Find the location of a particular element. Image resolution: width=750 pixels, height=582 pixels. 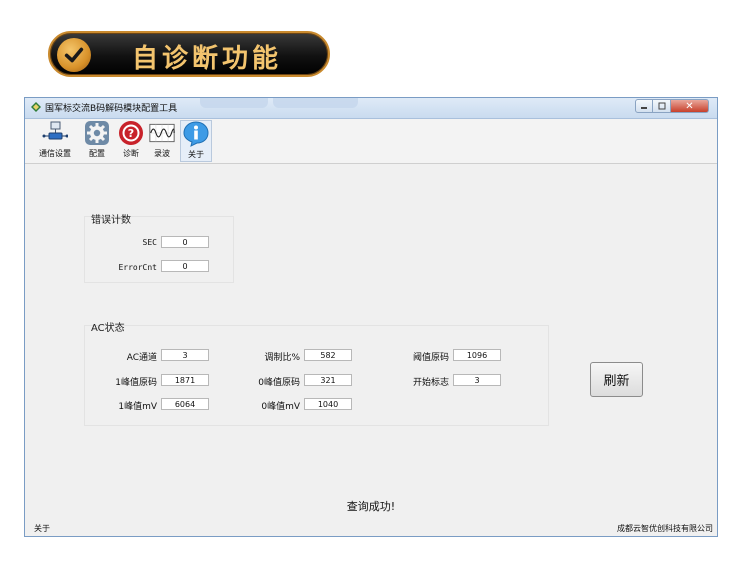

threshold-raw-field: 1096 is located at coordinates (477, 355).